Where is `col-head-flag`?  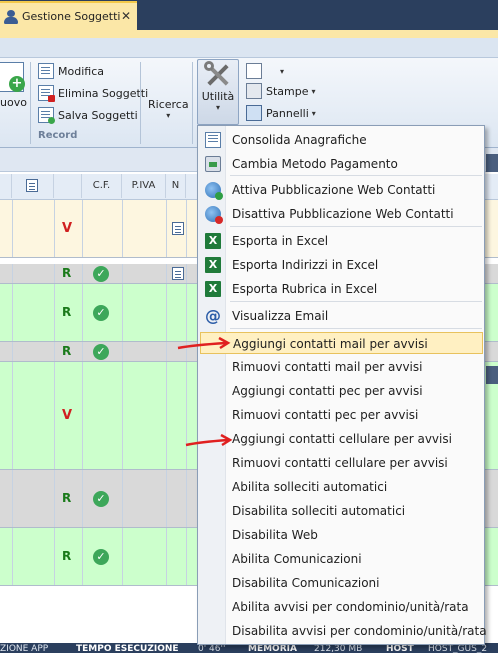
col-head-flag is located at coordinates (68, 186).